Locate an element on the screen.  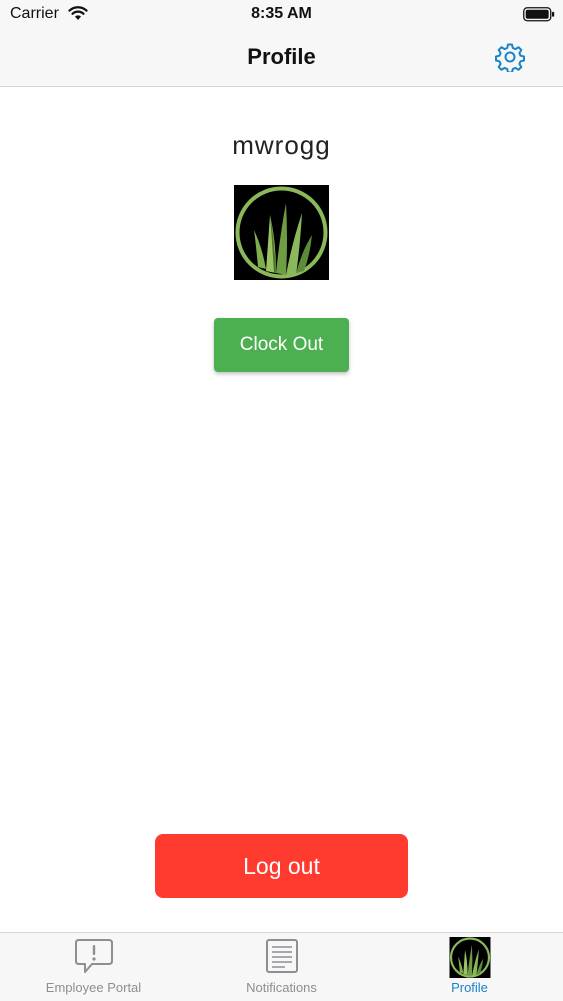
page-title: Profile is located at coordinates (281, 56).